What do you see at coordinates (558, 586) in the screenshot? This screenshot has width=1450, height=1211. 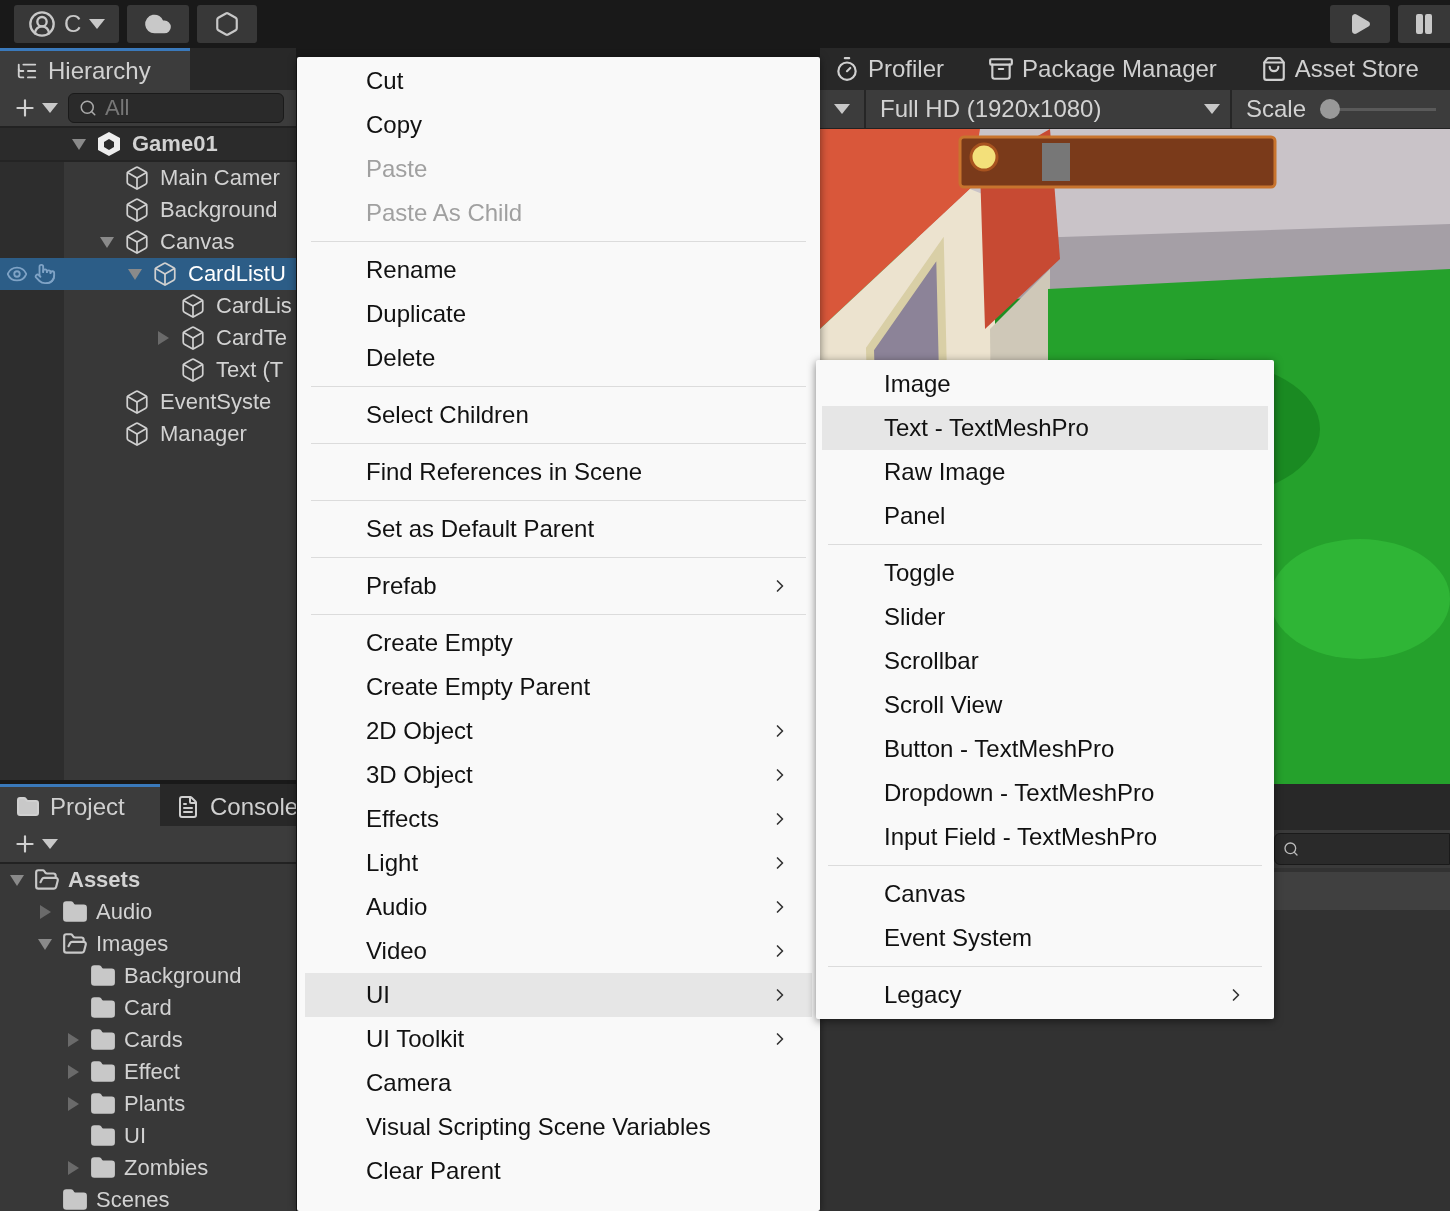 I see `menu-item: Prefab` at bounding box center [558, 586].